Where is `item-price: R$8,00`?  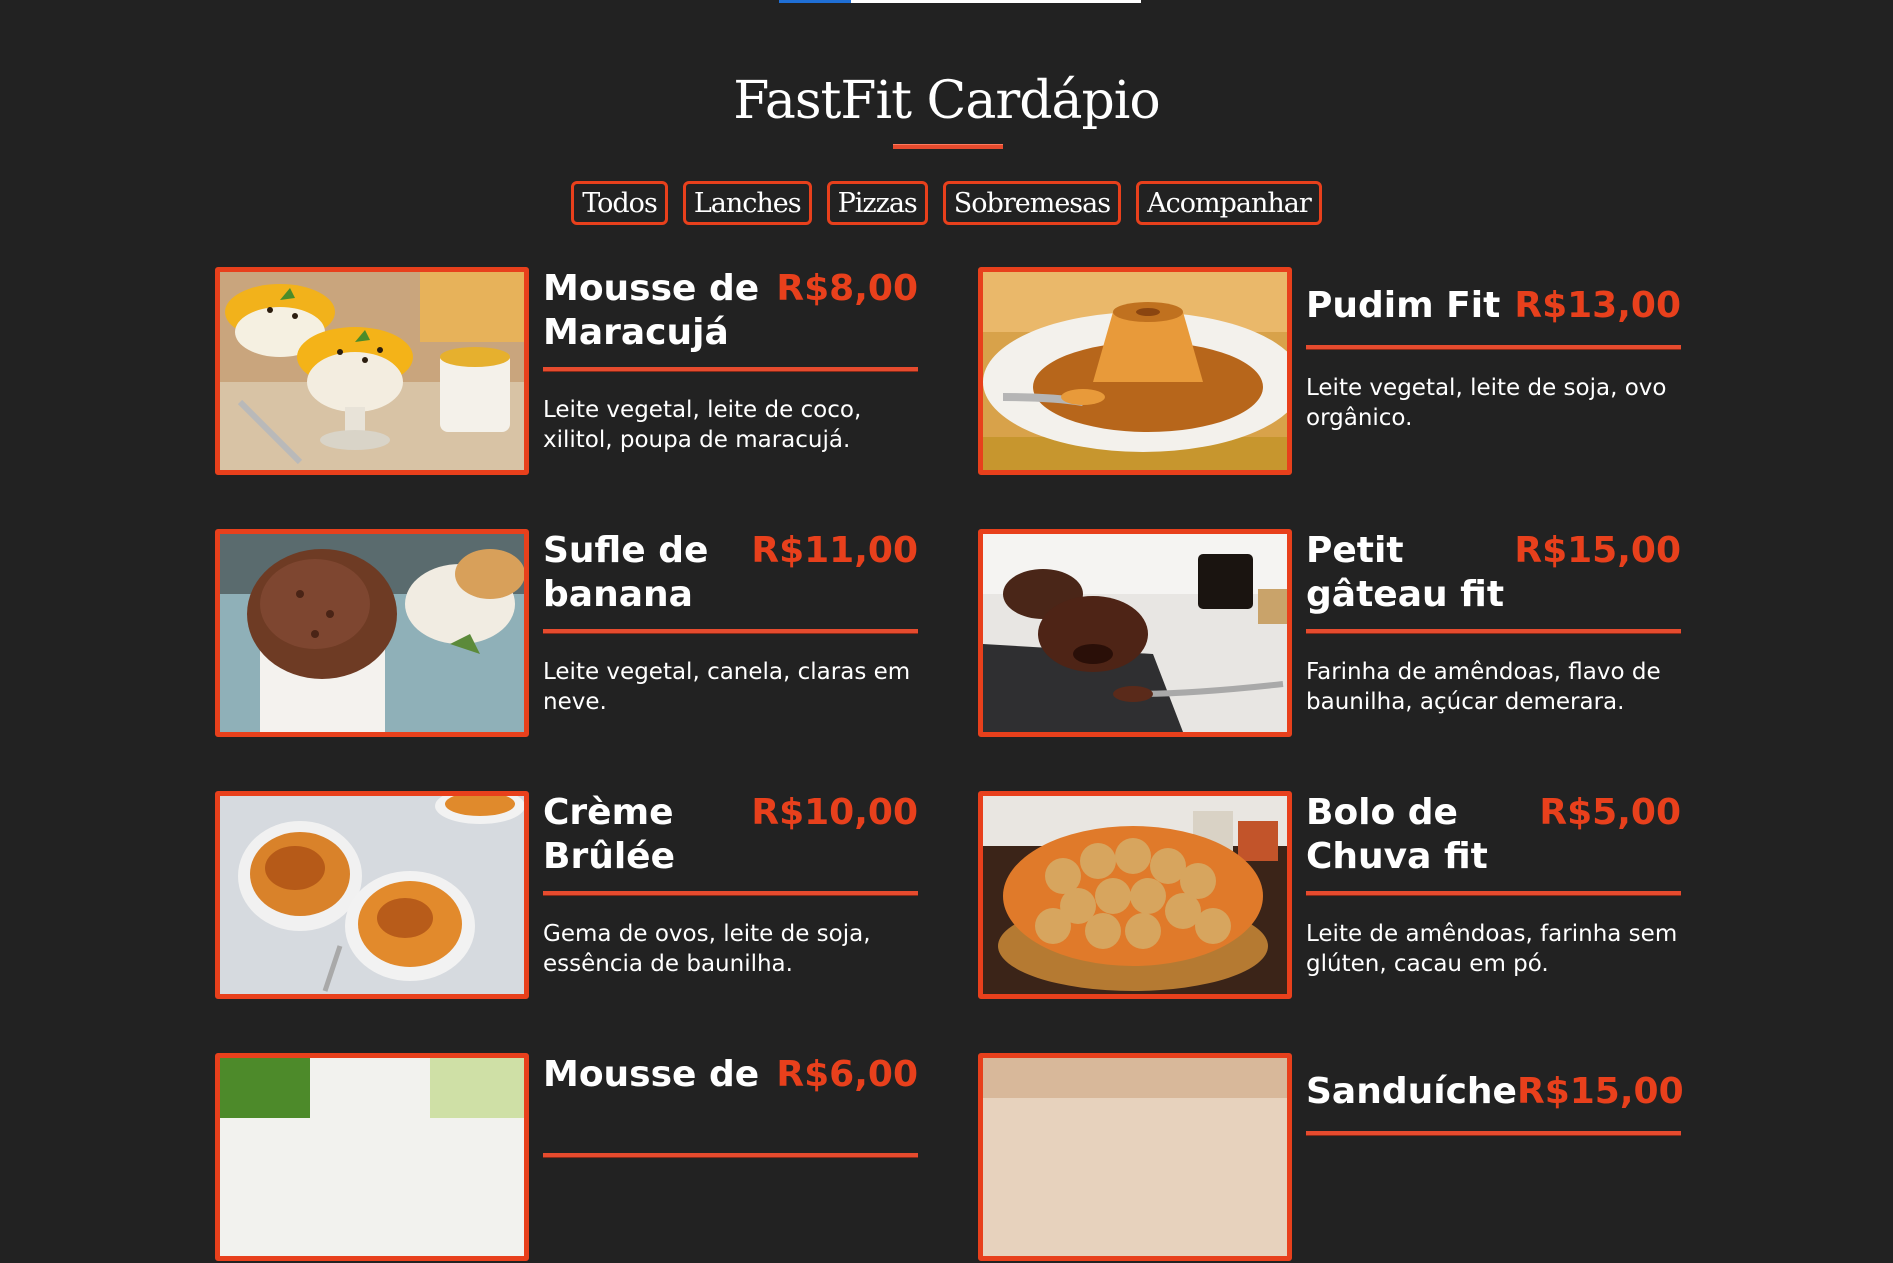
item-price: R$8,00 is located at coordinates (847, 288).